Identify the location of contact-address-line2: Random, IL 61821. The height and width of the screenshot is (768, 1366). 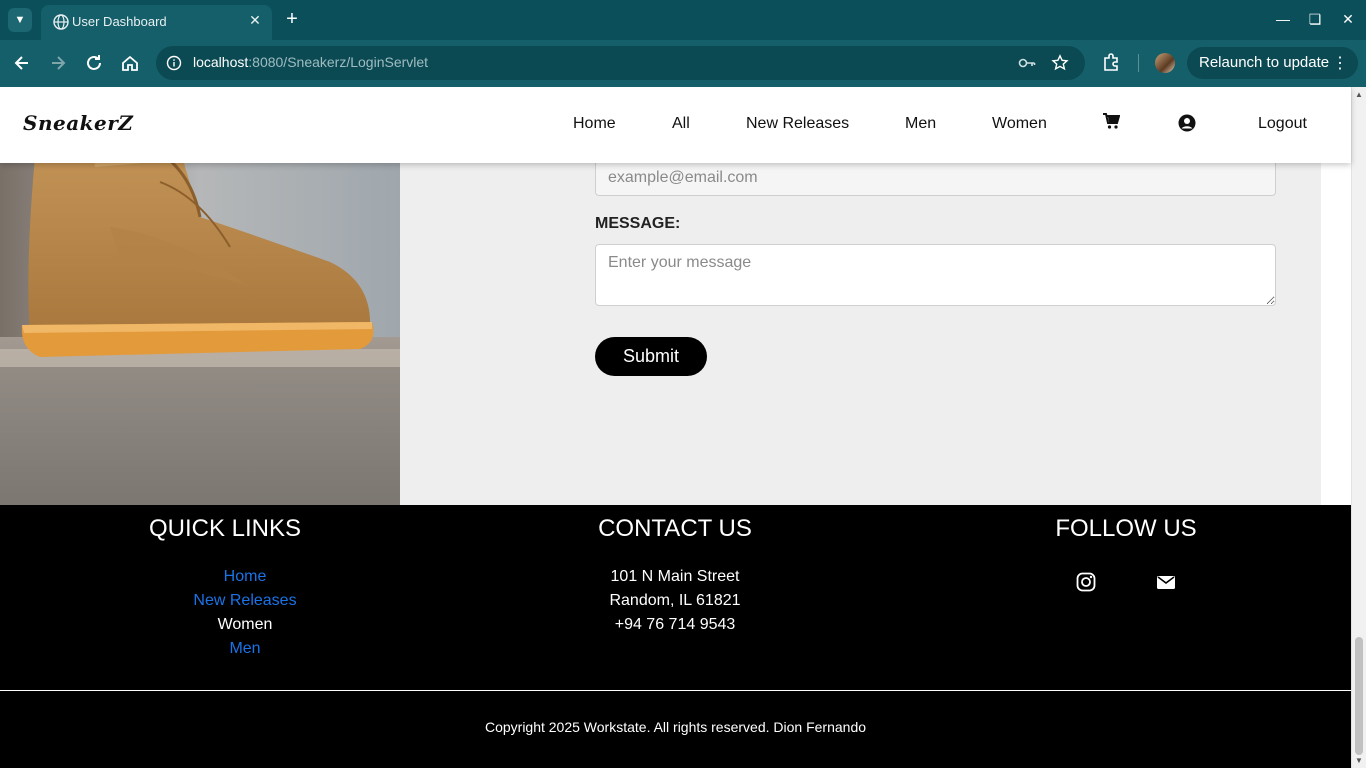
(675, 600).